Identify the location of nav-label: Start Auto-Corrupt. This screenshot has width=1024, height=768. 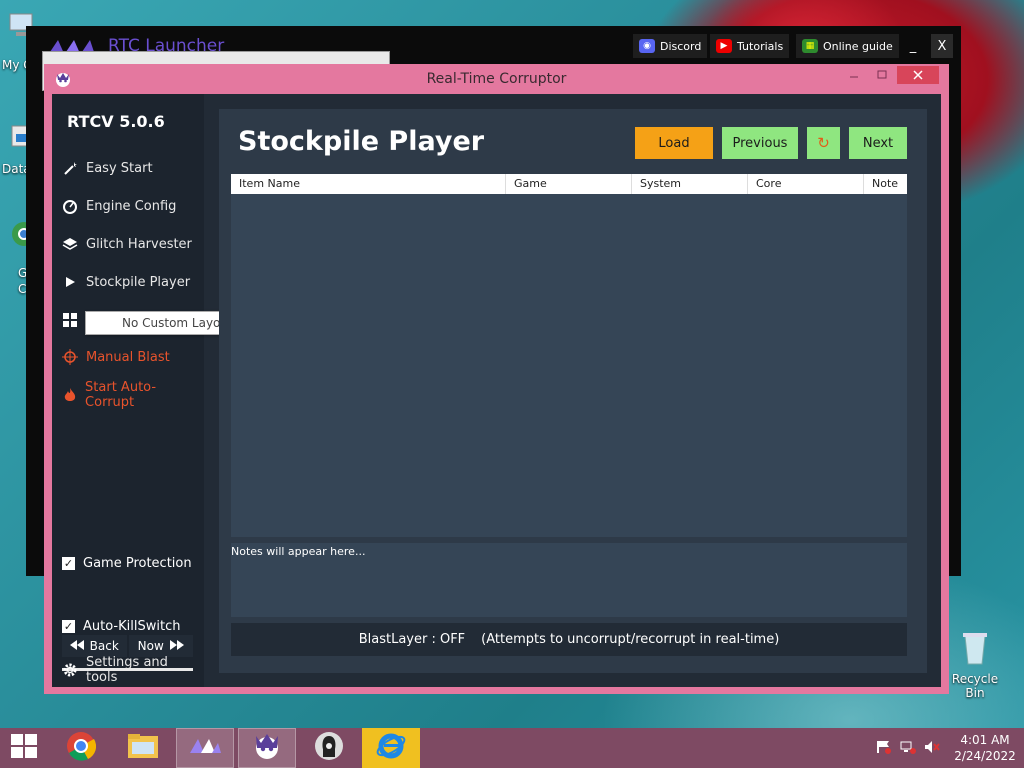
(121, 395).